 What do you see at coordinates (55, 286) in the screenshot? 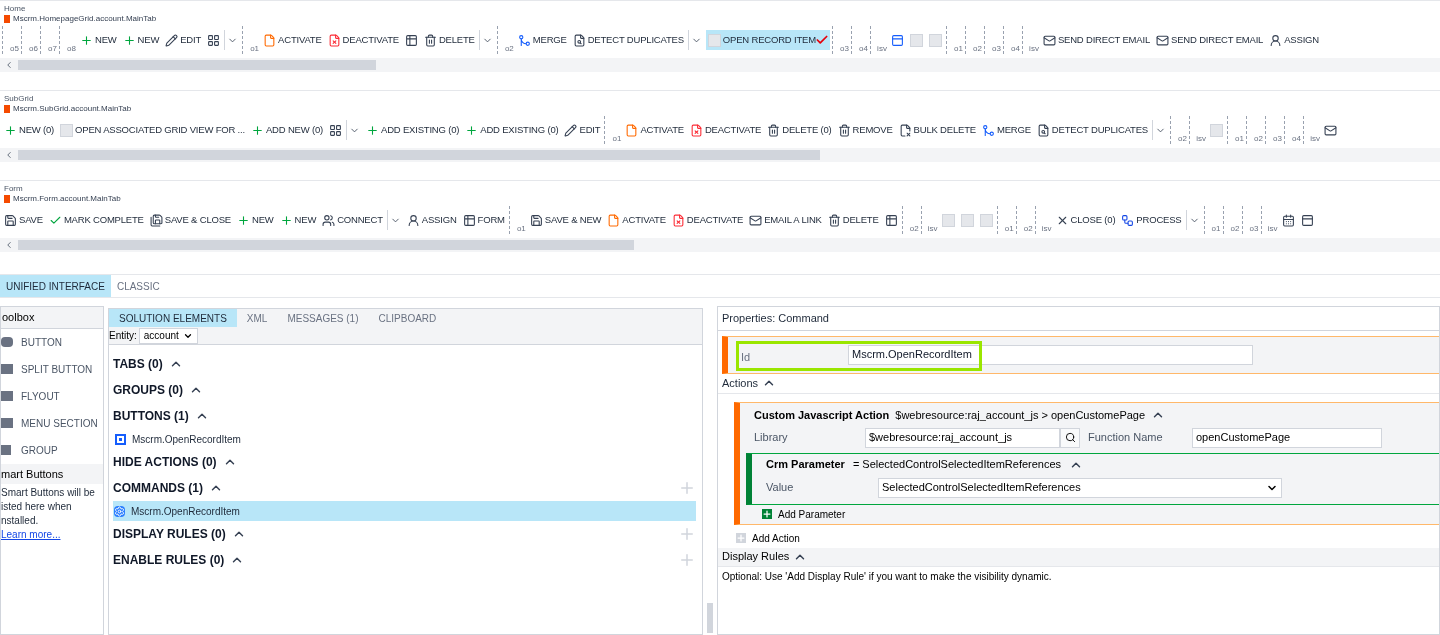
I see `mode-tab: UNIFIED INTERFACE` at bounding box center [55, 286].